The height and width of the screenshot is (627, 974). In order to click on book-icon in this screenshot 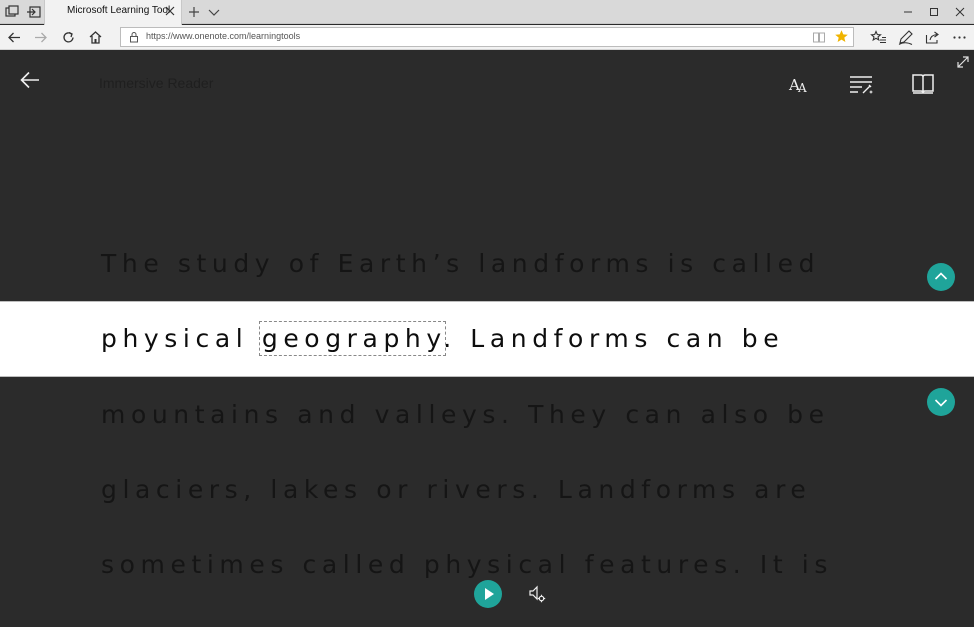, I will do `click(923, 84)`.